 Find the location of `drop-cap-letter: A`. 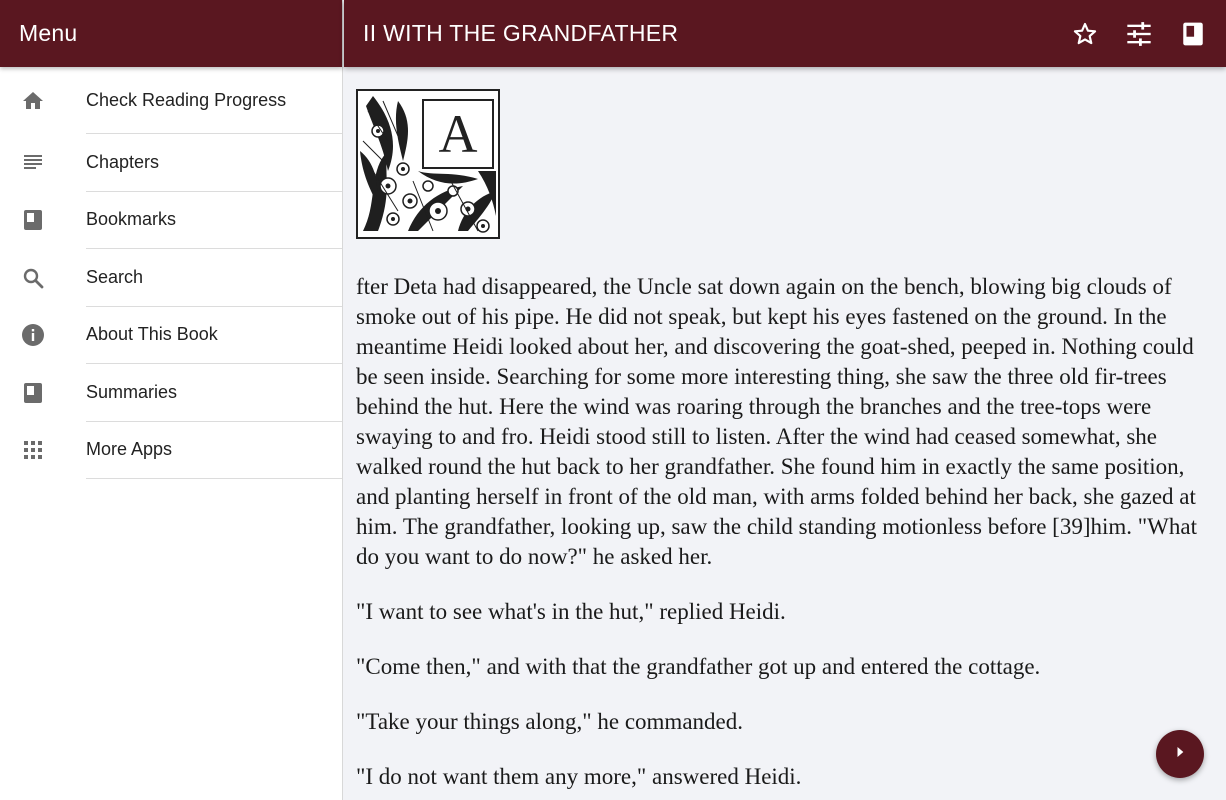

drop-cap-letter: A is located at coordinates (458, 134).